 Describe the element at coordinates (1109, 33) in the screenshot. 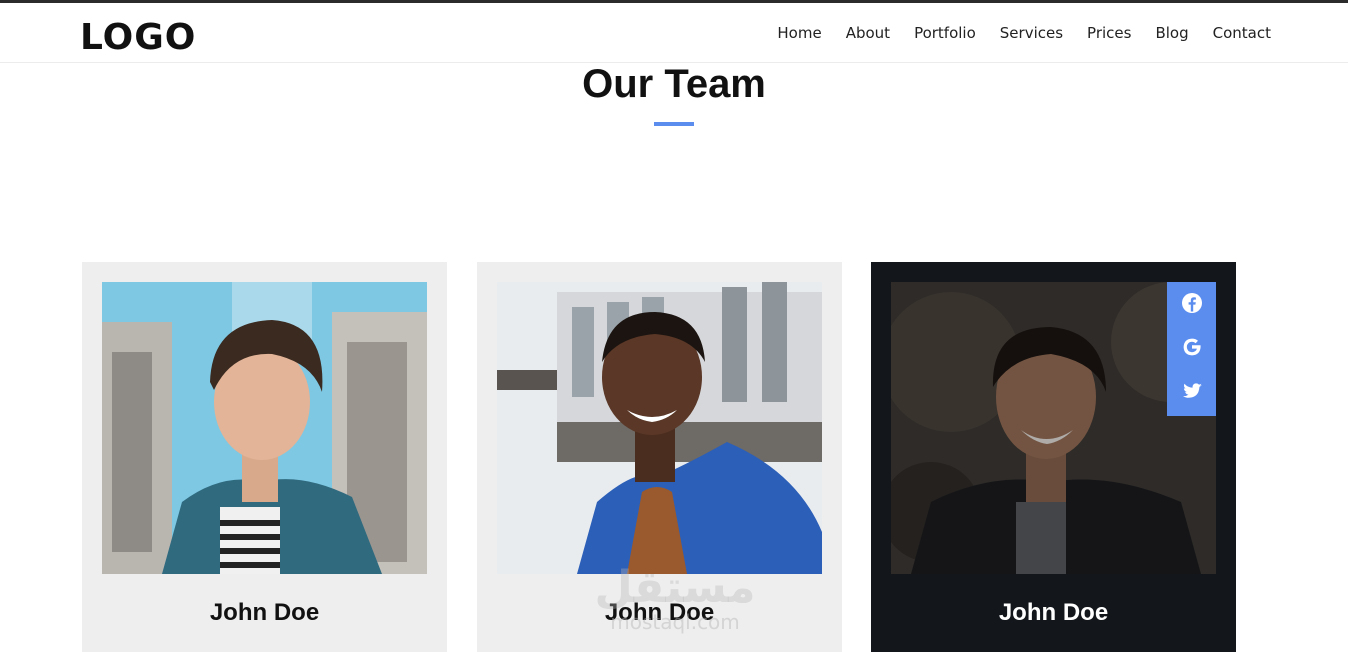

I see `nav-prices: Prices` at that location.